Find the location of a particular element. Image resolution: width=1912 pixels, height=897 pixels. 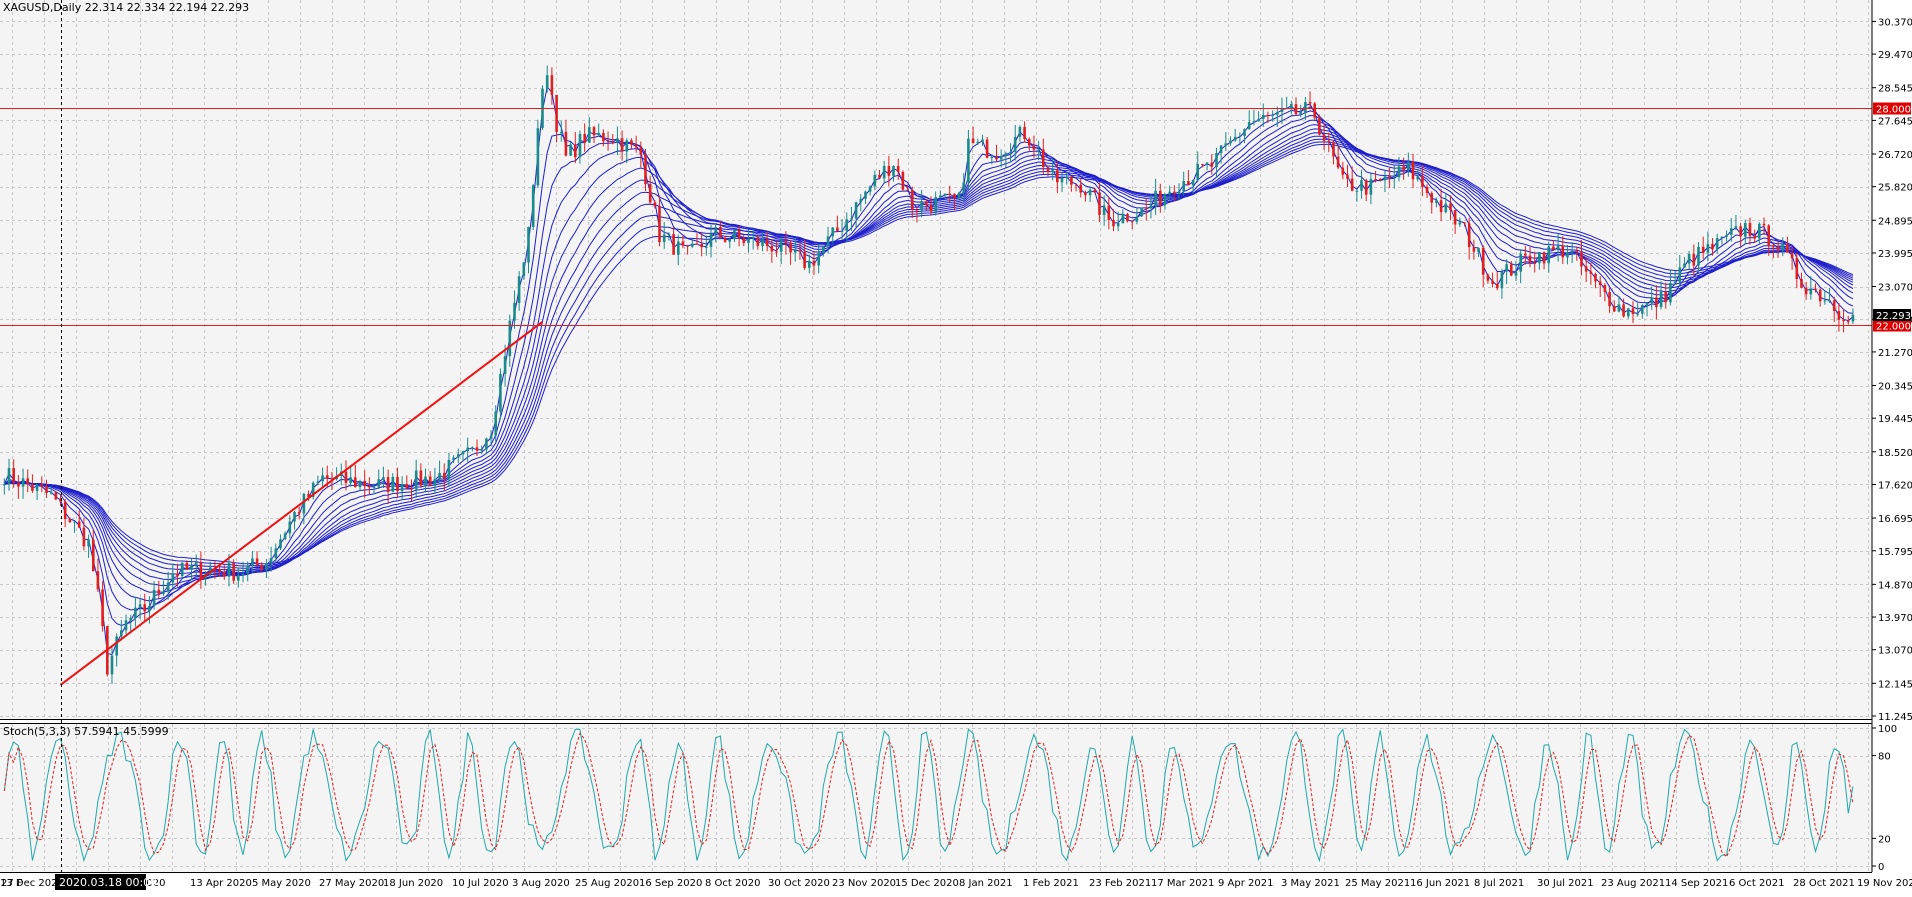

time-tick-label: 30 Oct 2020 is located at coordinates (799, 883).